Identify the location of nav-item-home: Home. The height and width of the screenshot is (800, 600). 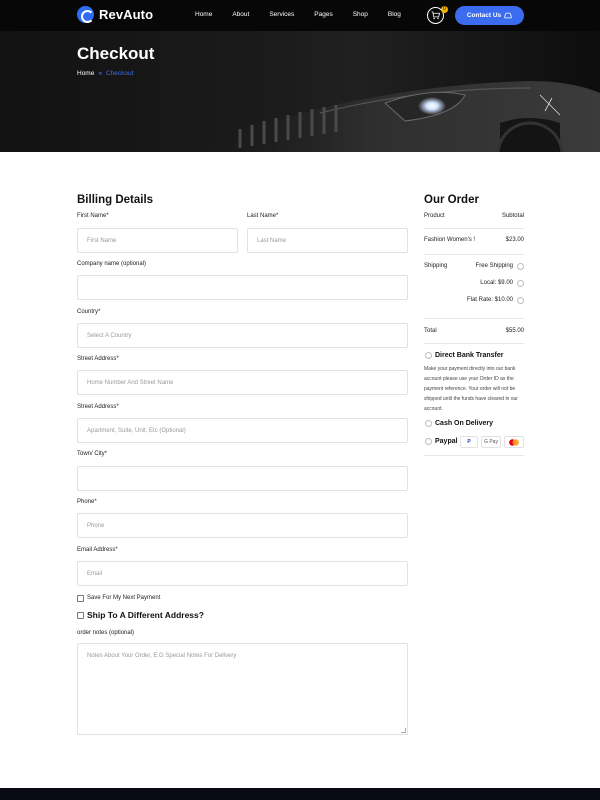
(203, 14).